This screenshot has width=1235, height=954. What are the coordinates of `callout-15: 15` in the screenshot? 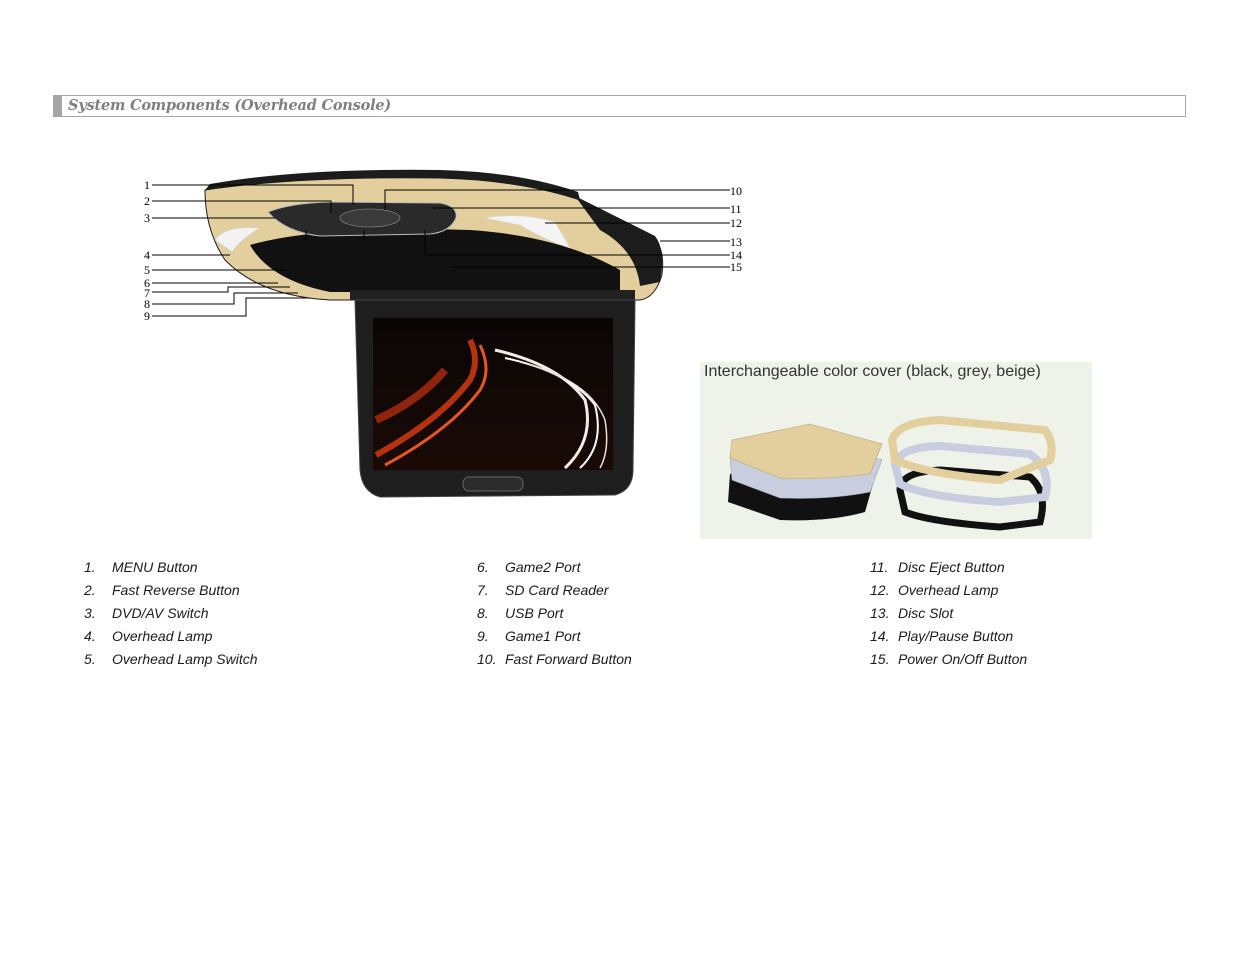 It's located at (736, 267).